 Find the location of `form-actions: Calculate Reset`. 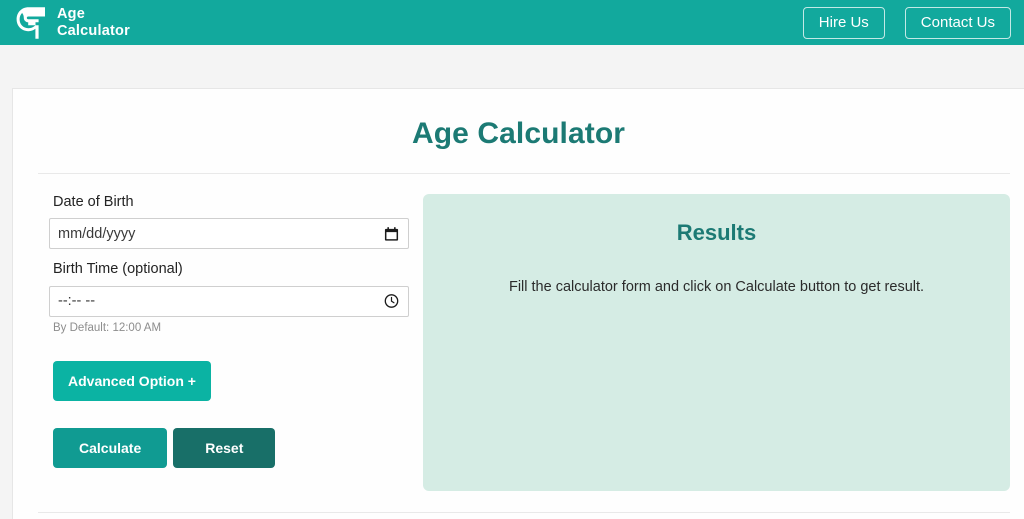

form-actions: Calculate Reset is located at coordinates (238, 447).